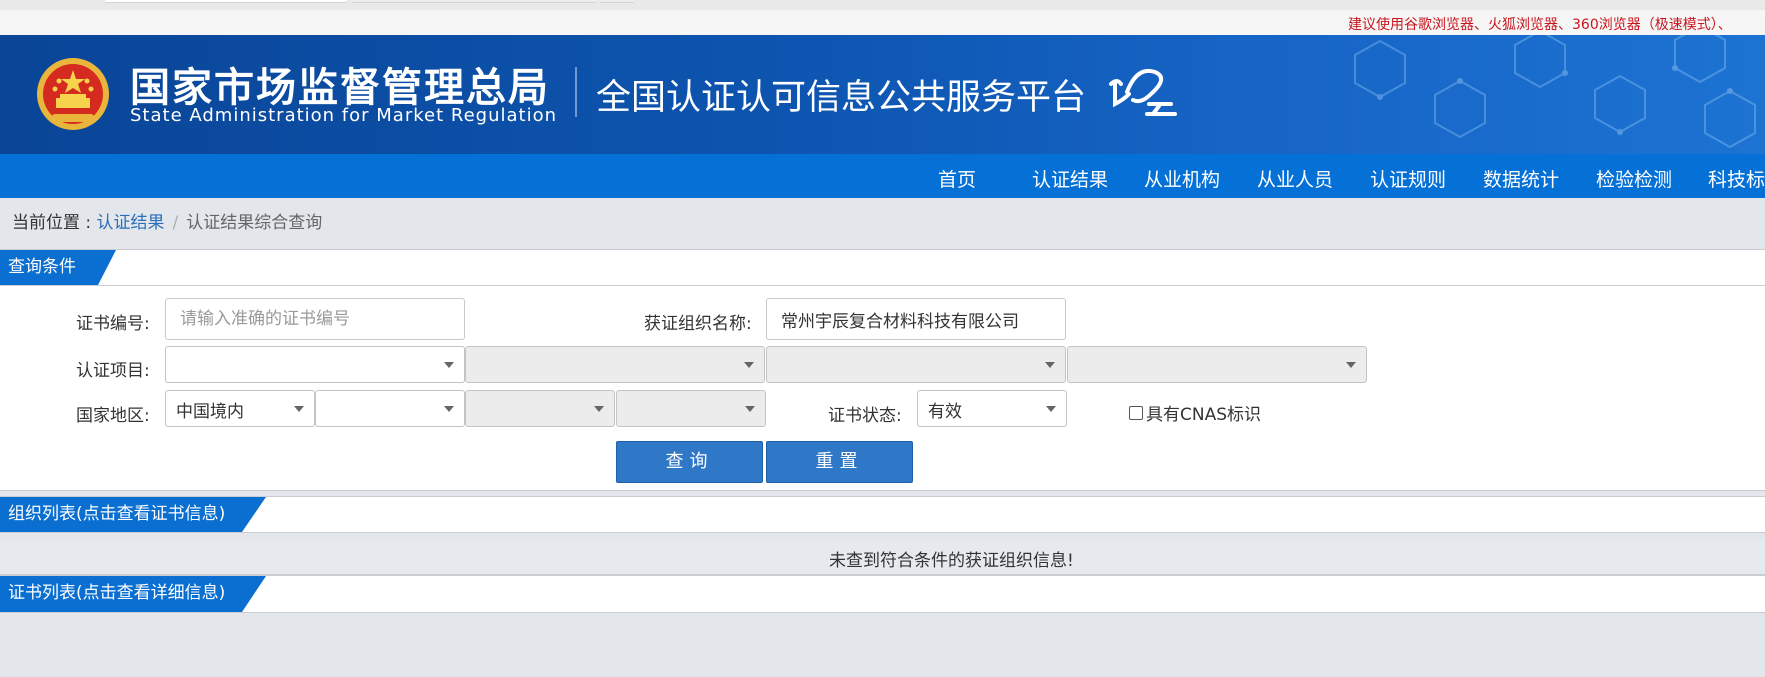 The height and width of the screenshot is (677, 1765). Describe the element at coordinates (841, 98) in the screenshot. I see `platform-title: 全国认证认可信息公共服务平台` at that location.